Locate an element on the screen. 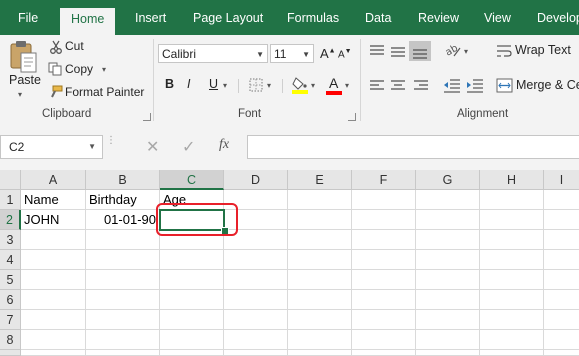  row-header-4: 4 is located at coordinates (10, 260).